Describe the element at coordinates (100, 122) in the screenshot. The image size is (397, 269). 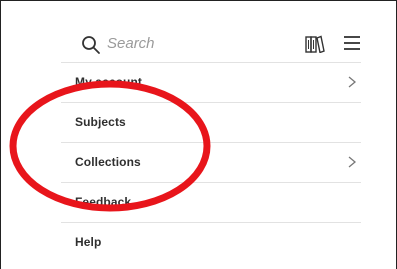
I see `menu-item-label: Subjects` at that location.